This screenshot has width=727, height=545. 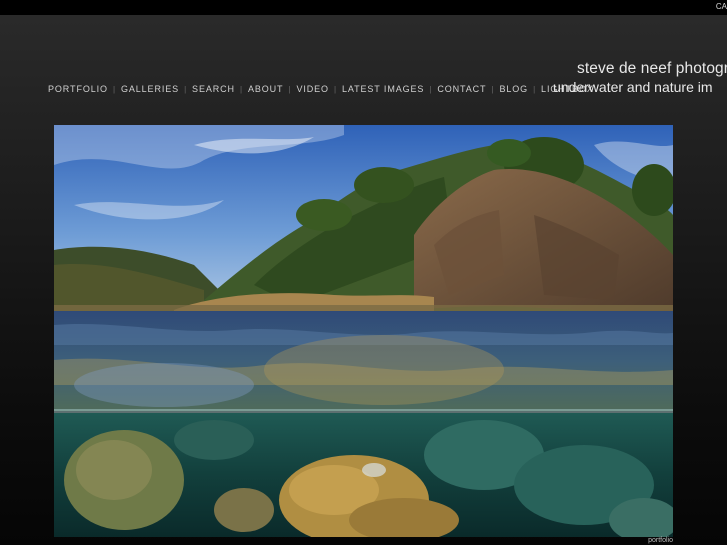 I want to click on topbar-link: CA, so click(x=721, y=6).